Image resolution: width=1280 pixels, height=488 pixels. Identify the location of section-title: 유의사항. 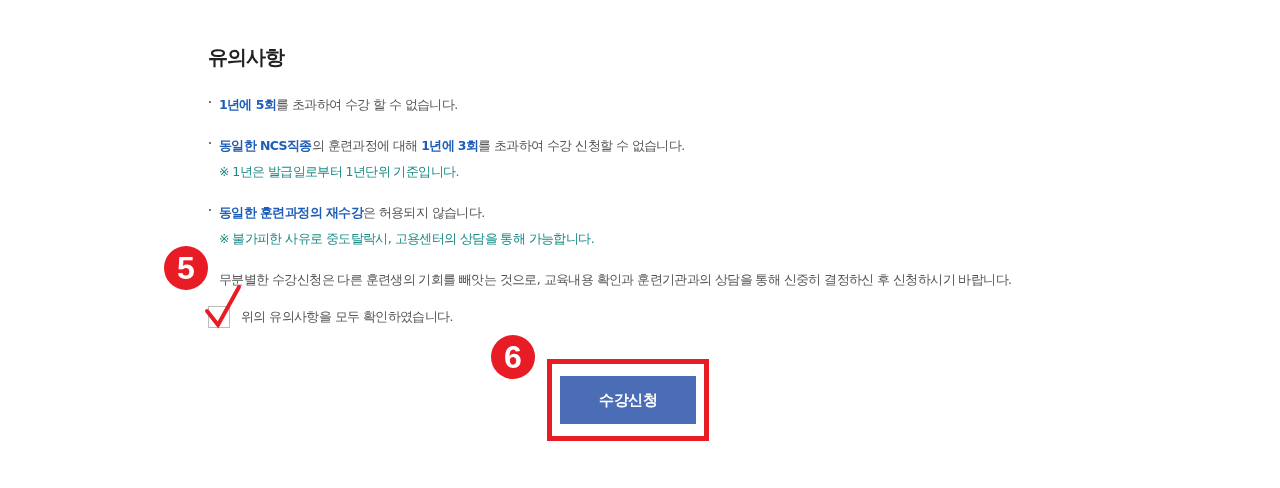
(247, 57).